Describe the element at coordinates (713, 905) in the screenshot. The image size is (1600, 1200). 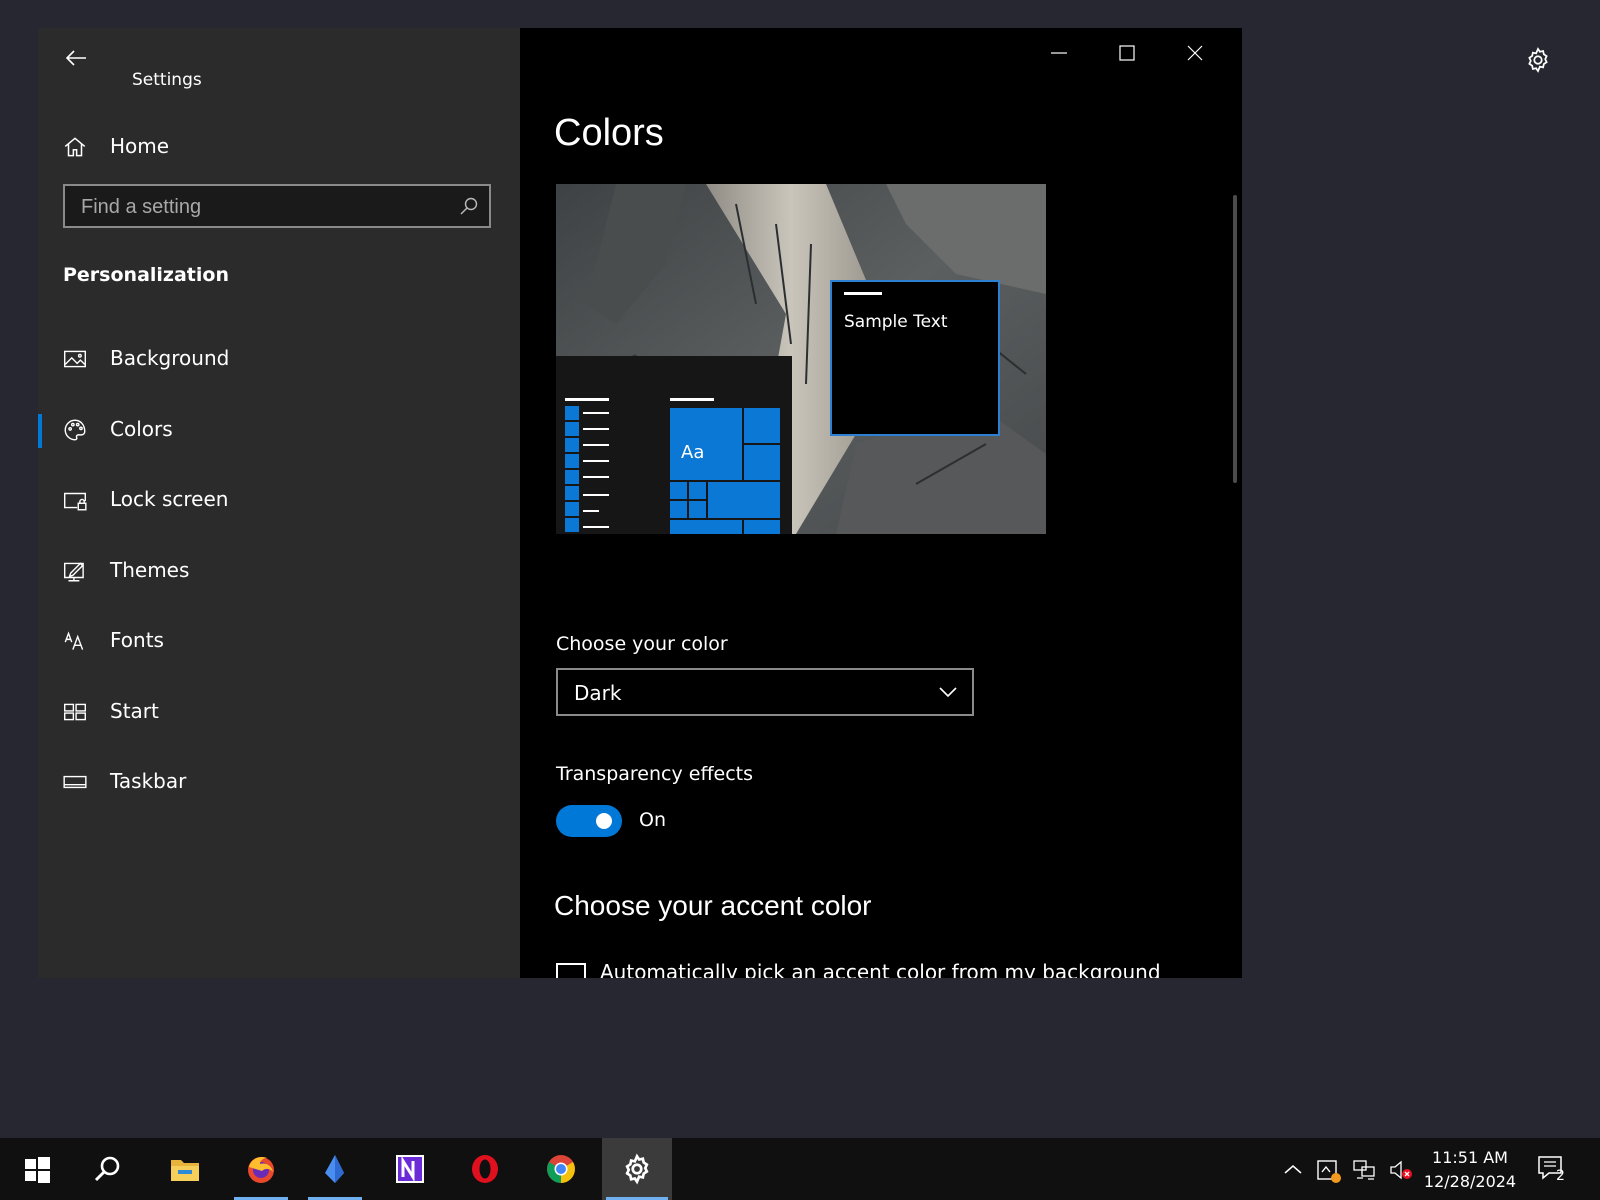
I see `accent-heading: Choose your accent color` at that location.